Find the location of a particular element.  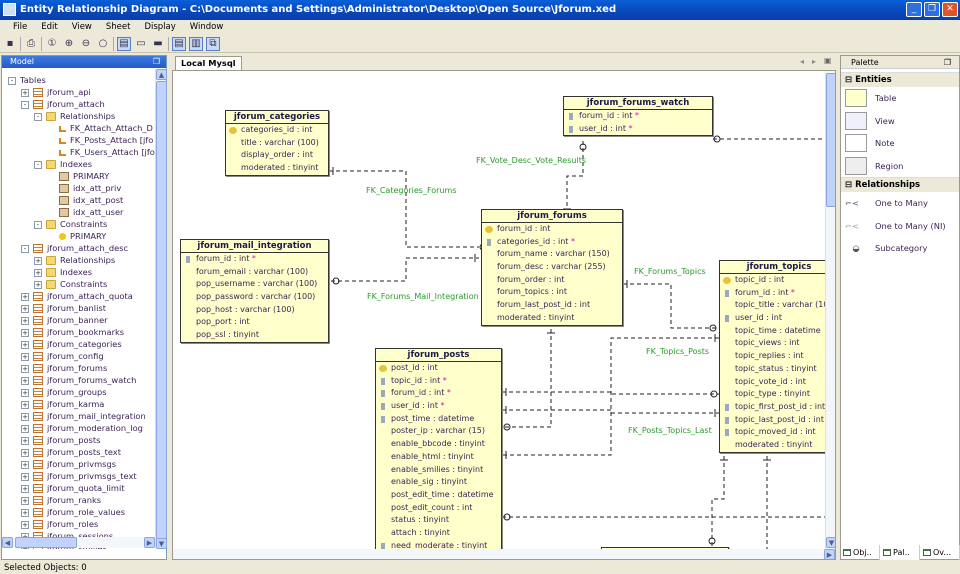

menu-window: Window is located at coordinates (207, 27).